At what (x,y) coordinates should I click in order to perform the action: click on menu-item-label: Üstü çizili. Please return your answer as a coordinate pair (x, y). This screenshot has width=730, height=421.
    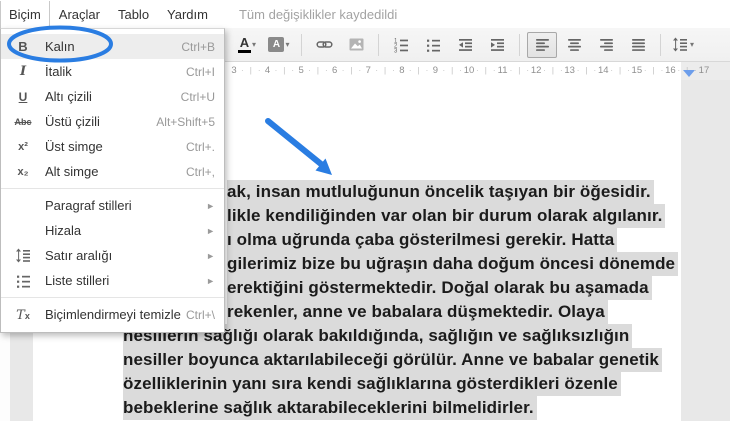
    Looking at the image, I should click on (72, 121).